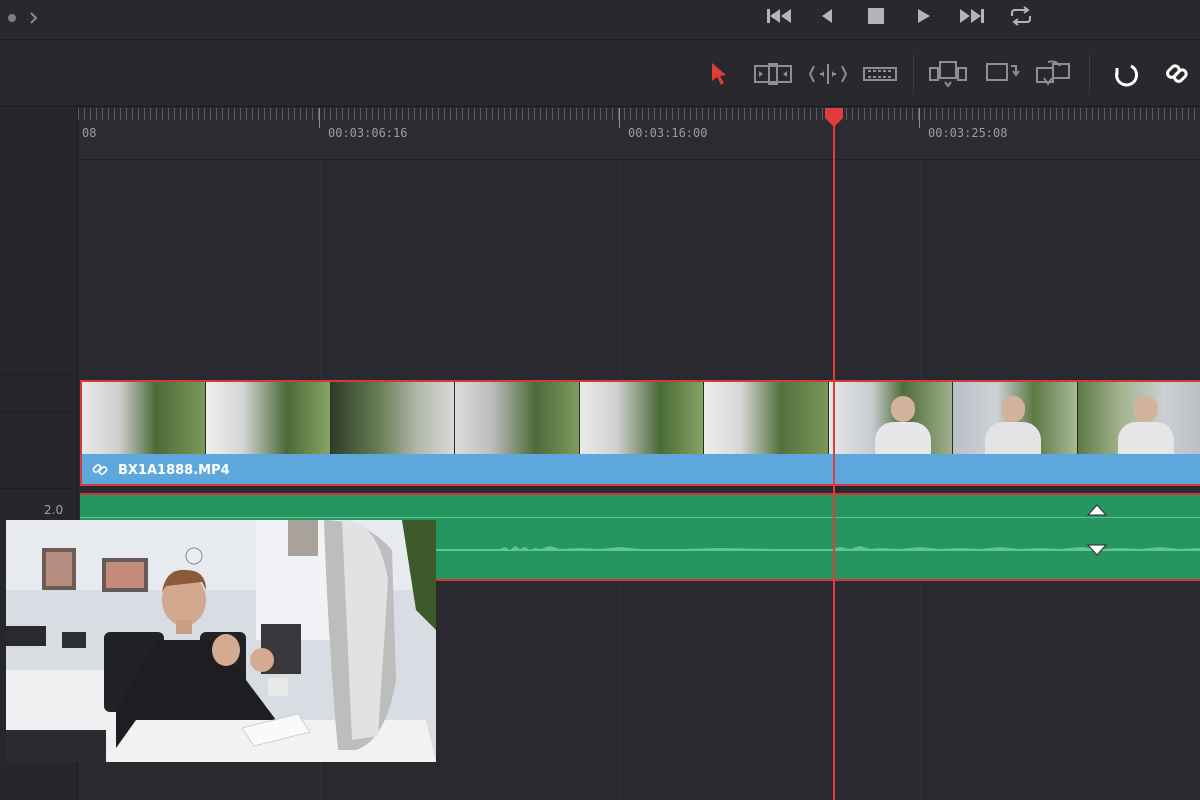 The height and width of the screenshot is (800, 1200). What do you see at coordinates (773, 74) in the screenshot?
I see `trim-edit-icon` at bounding box center [773, 74].